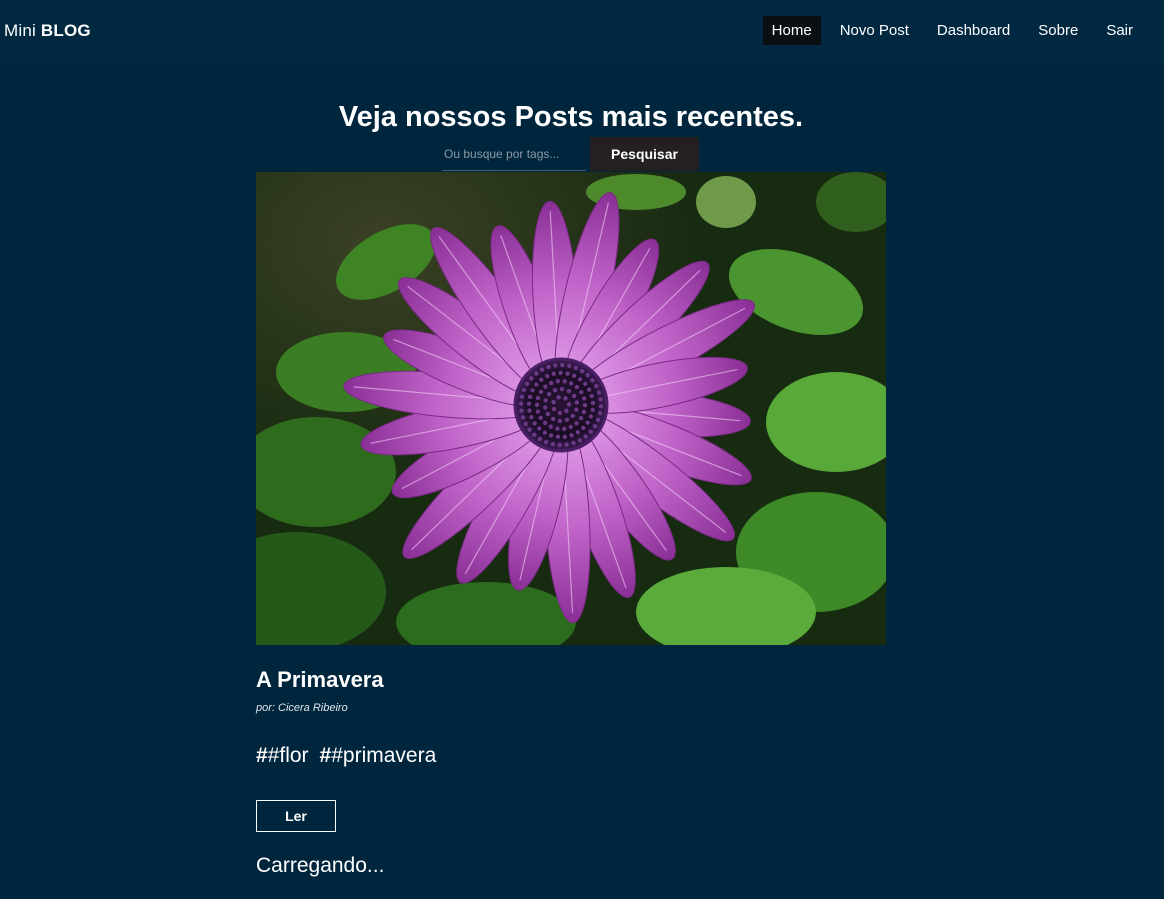 The height and width of the screenshot is (899, 1164). I want to click on nav-item-dashboard: Dashboard, so click(973, 30).